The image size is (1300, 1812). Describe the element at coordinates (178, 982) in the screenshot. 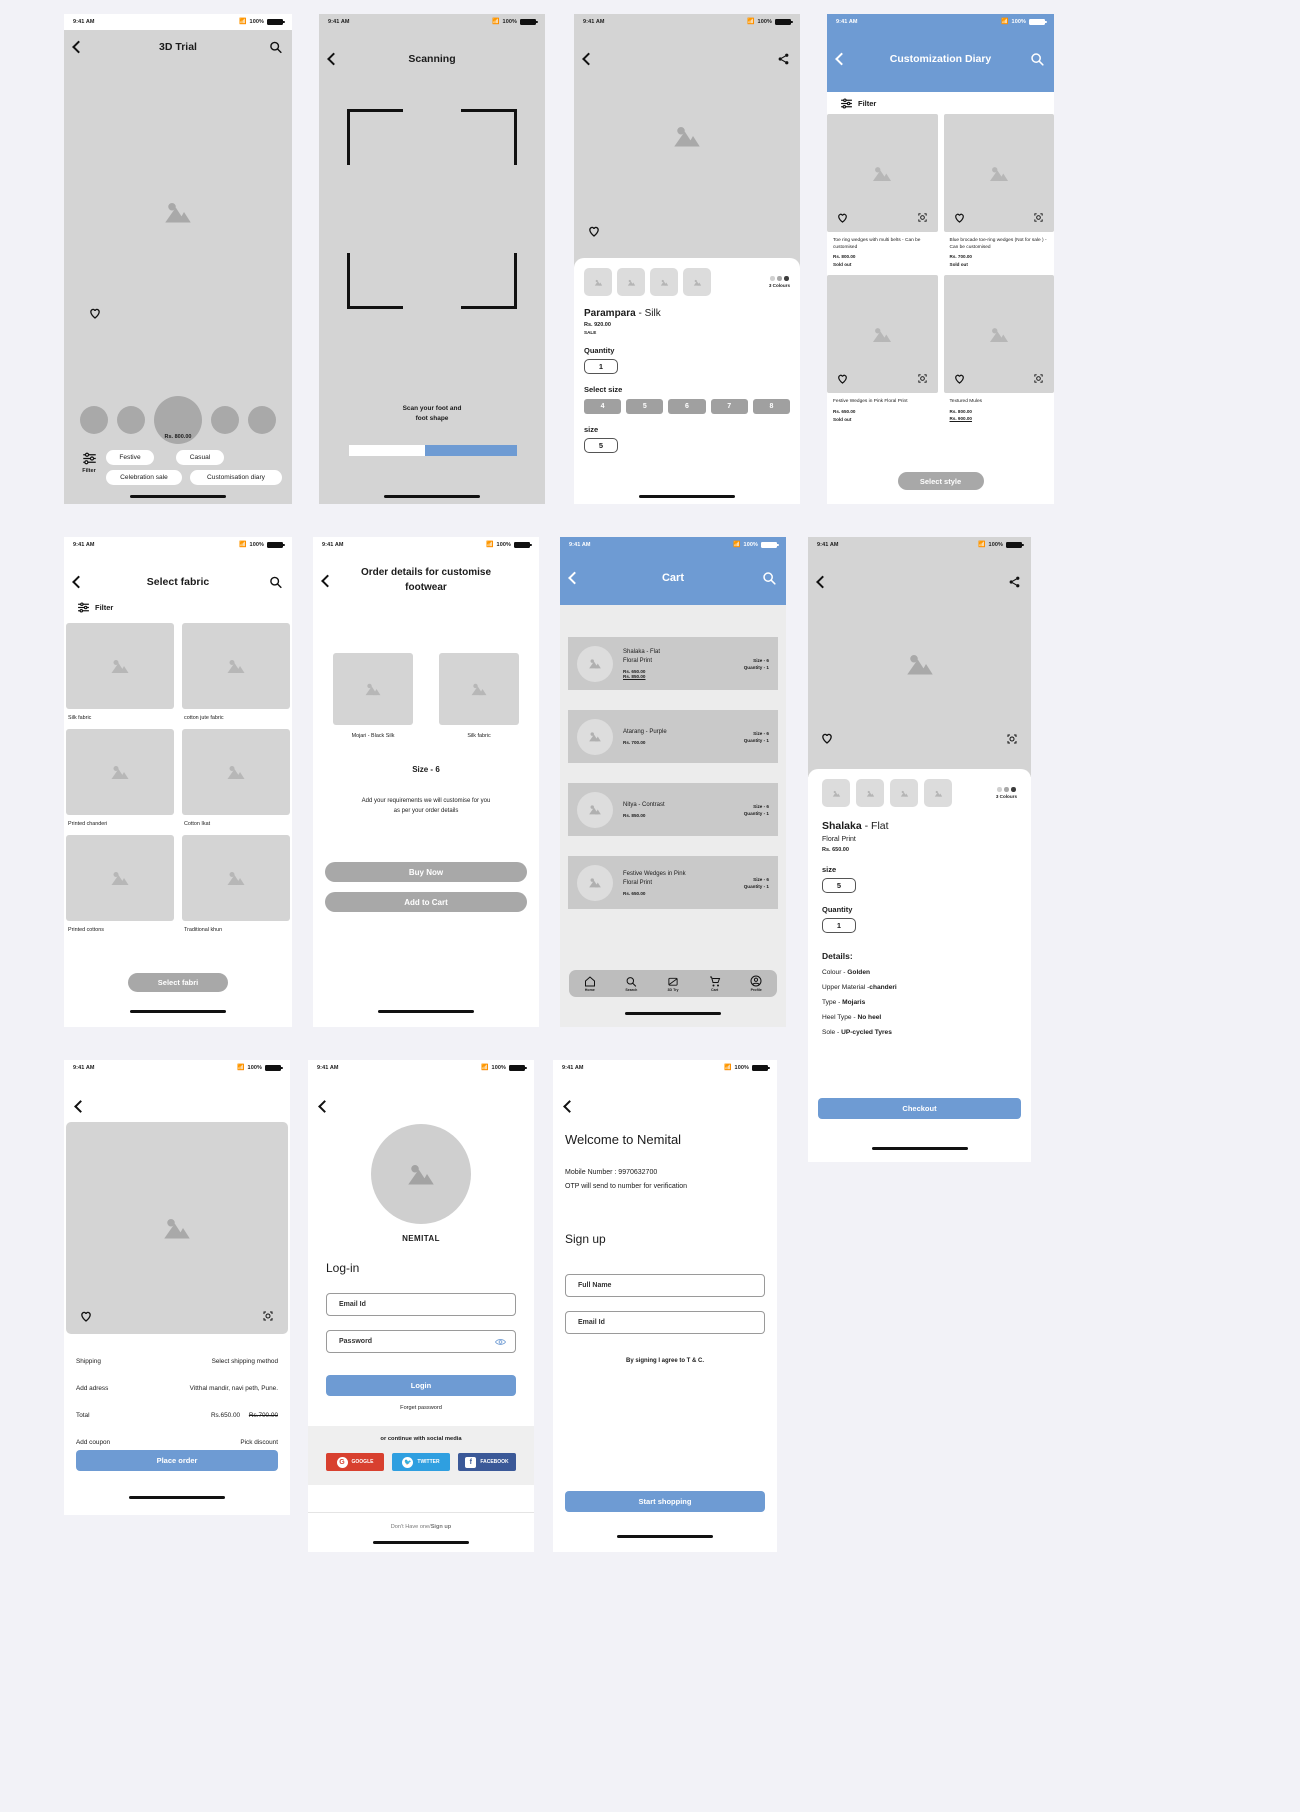

I see `select-fabric-button: Select fabri` at that location.